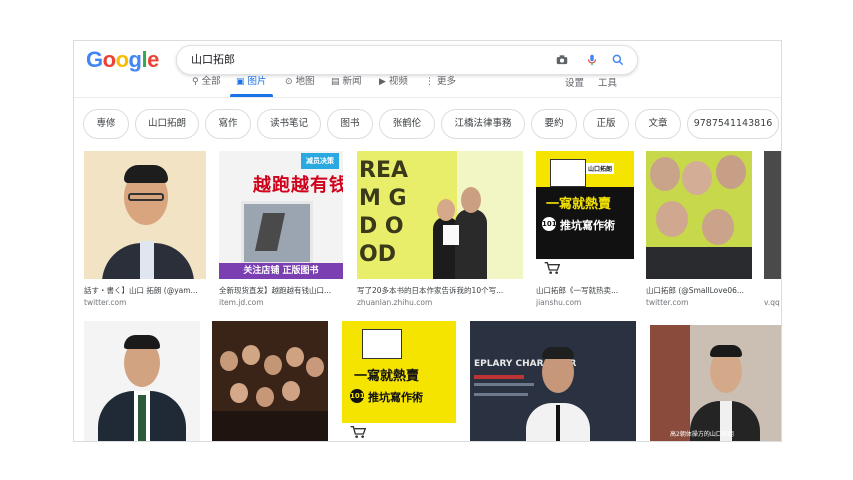 Image resolution: width=853 pixels, height=480 pixels. I want to click on result-thumbnail: EPLARY CHARACTER, so click(553, 381).